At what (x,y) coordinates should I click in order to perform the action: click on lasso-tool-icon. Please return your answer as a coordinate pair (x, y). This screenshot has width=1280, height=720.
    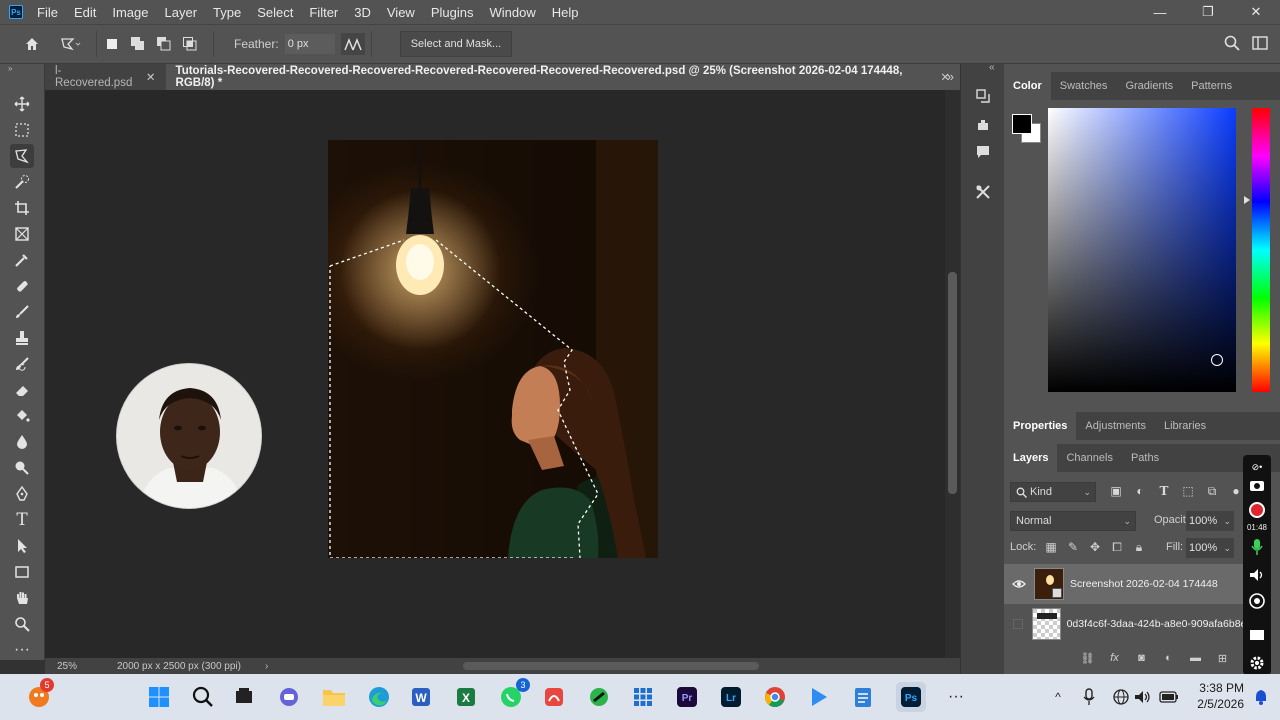
    Looking at the image, I should click on (22, 156).